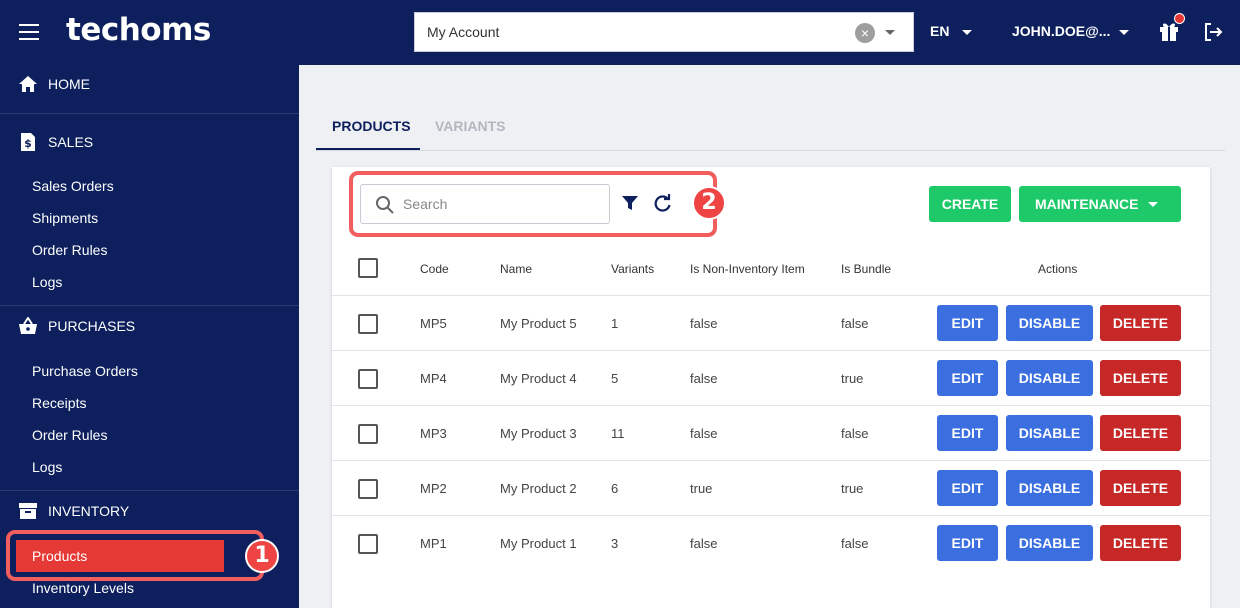 The image size is (1240, 608). What do you see at coordinates (1179, 18) in the screenshot?
I see `notification-dot` at bounding box center [1179, 18].